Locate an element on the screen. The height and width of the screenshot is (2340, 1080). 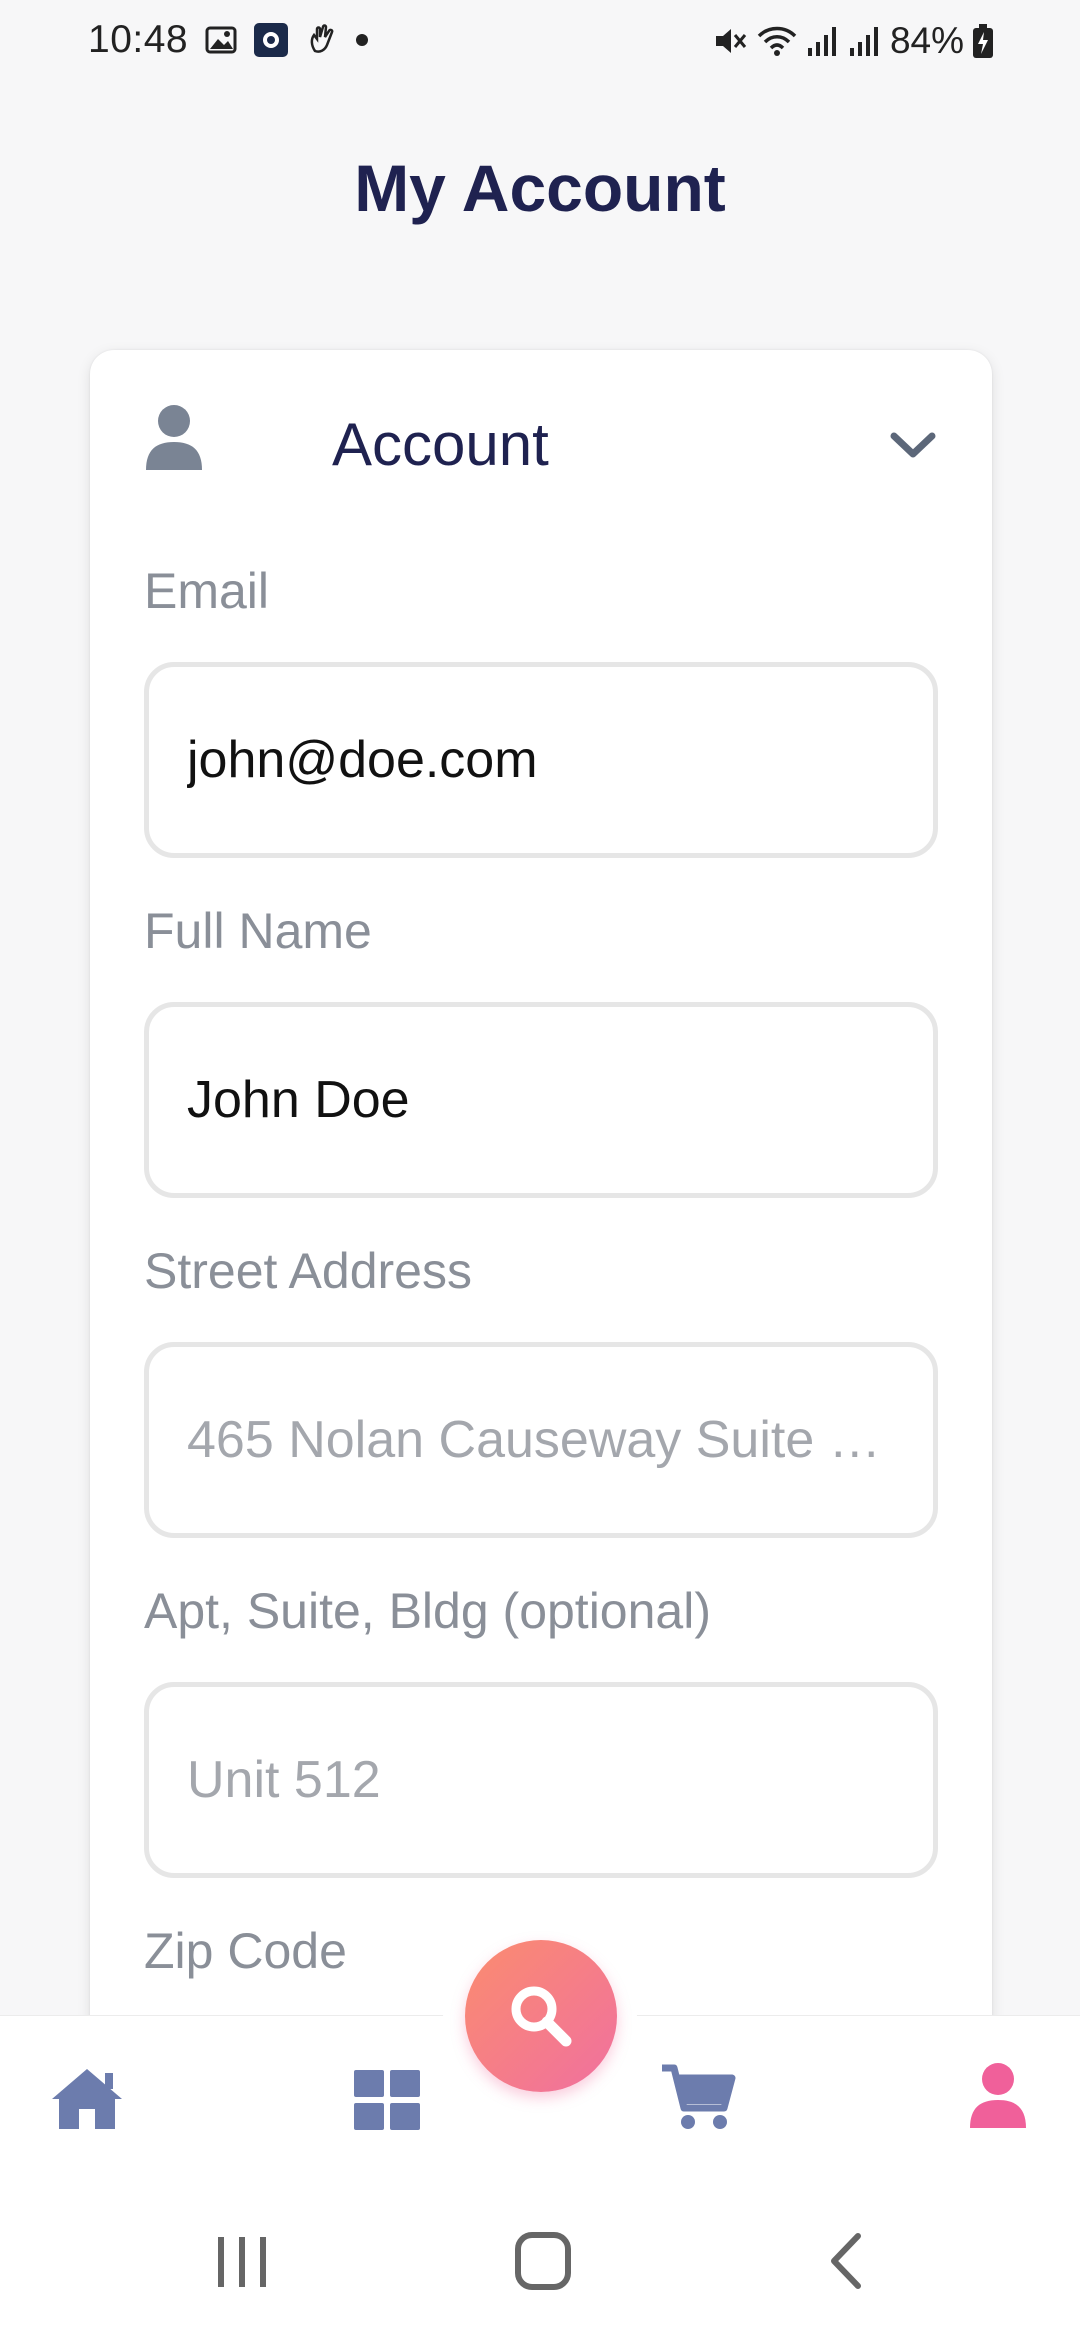
search-button is located at coordinates (541, 2016).